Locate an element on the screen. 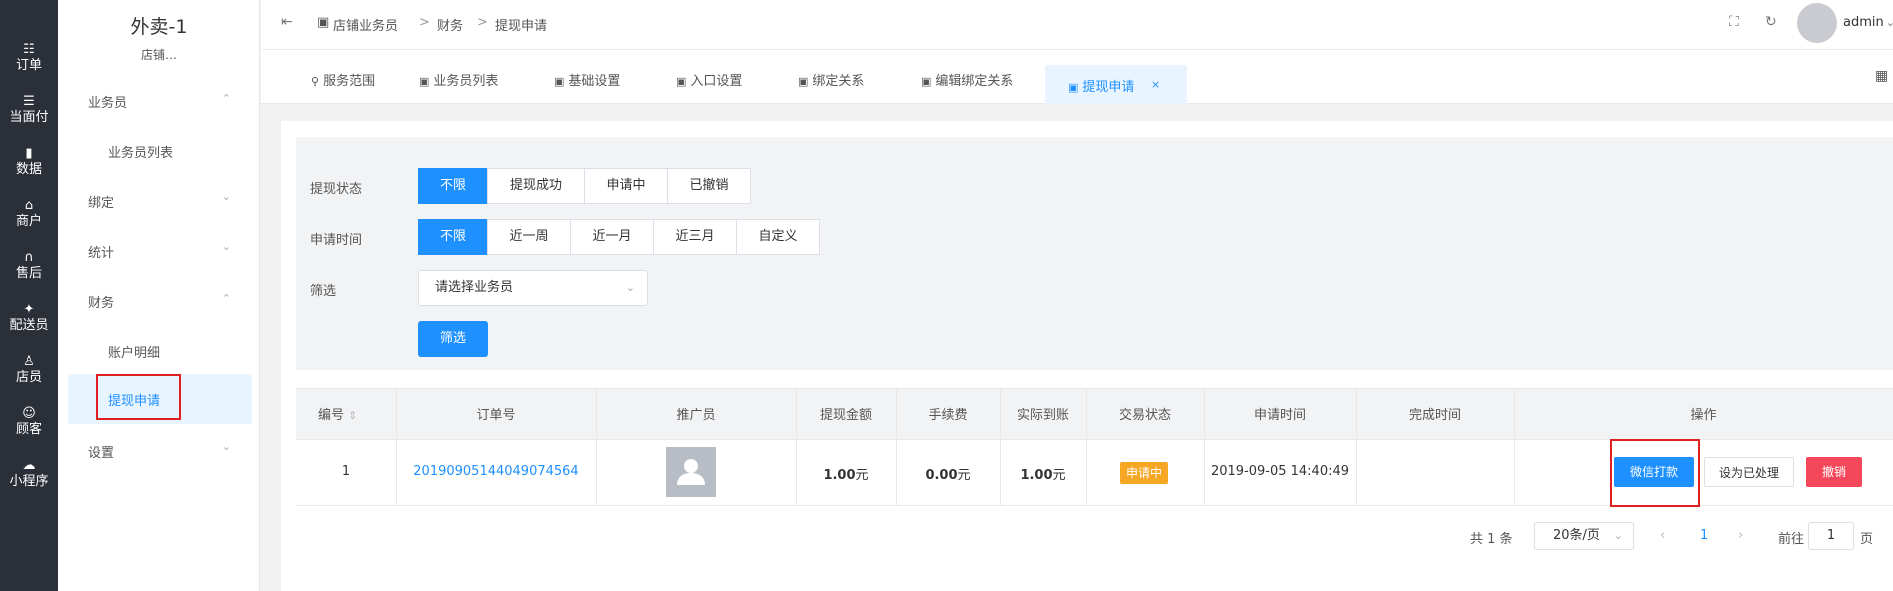 This screenshot has height=591, width=1893. refresh-icon: ↻ is located at coordinates (1771, 22).